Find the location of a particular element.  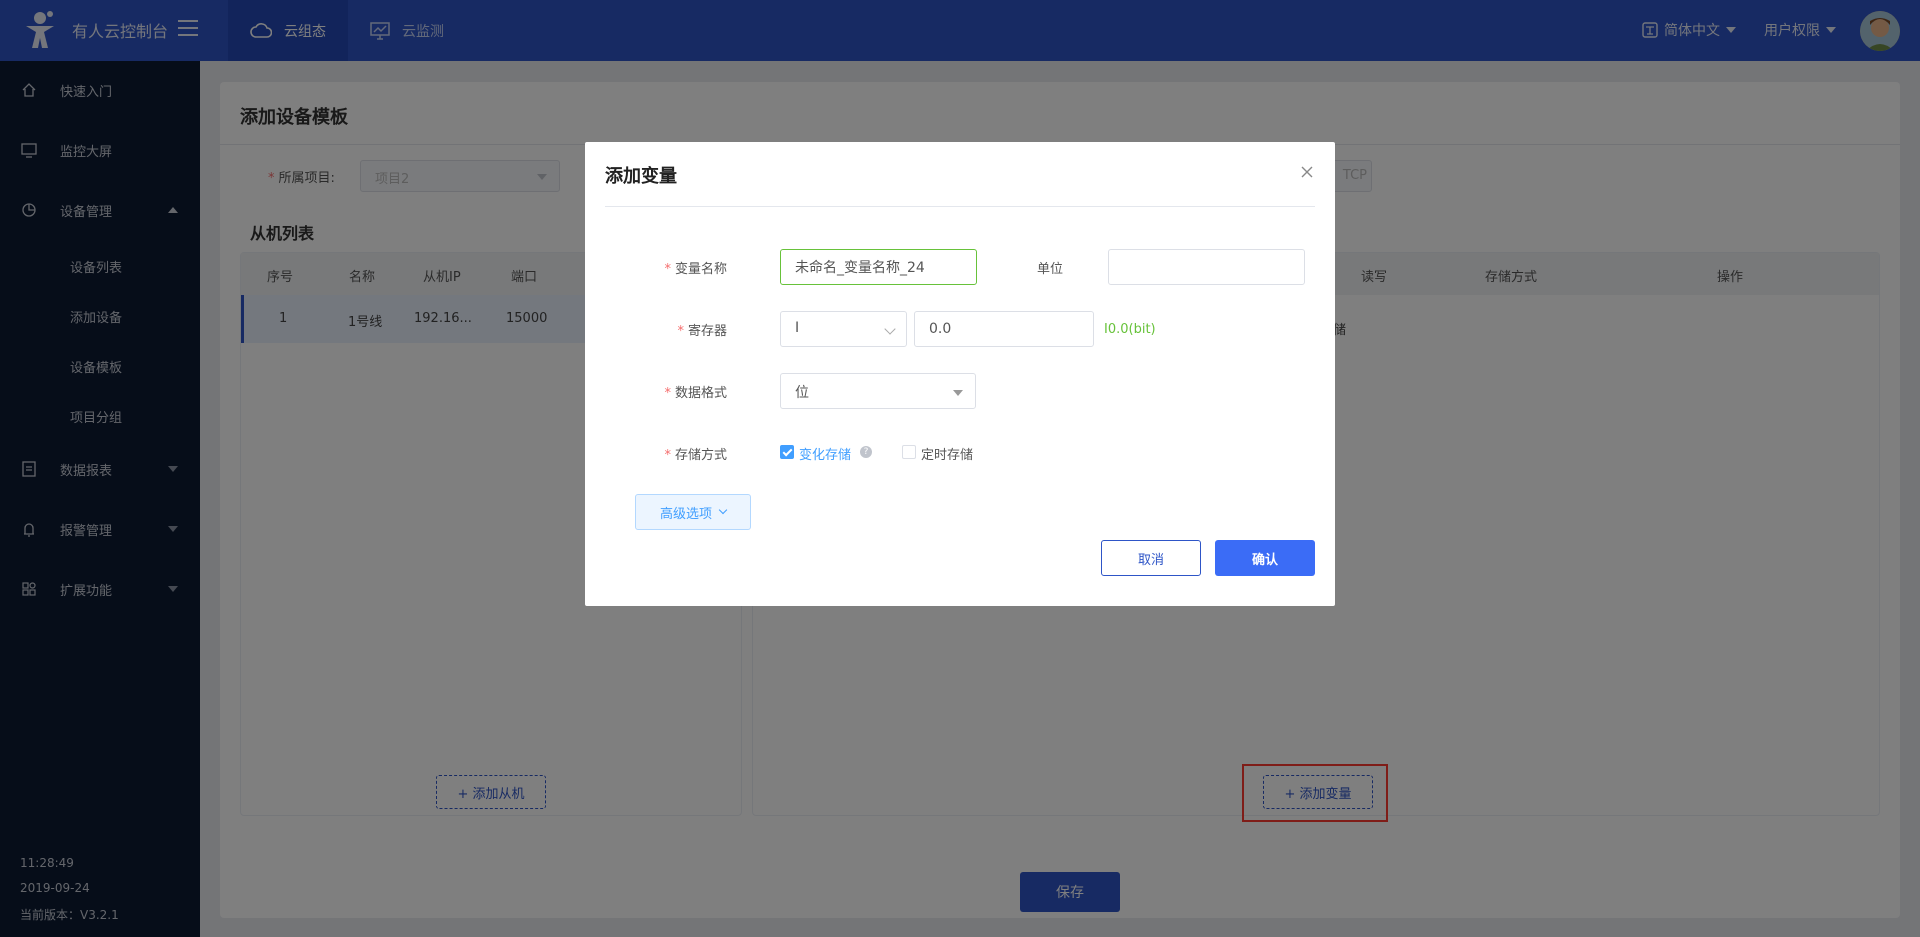

register-hint: I0.0(bit) is located at coordinates (1130, 329).